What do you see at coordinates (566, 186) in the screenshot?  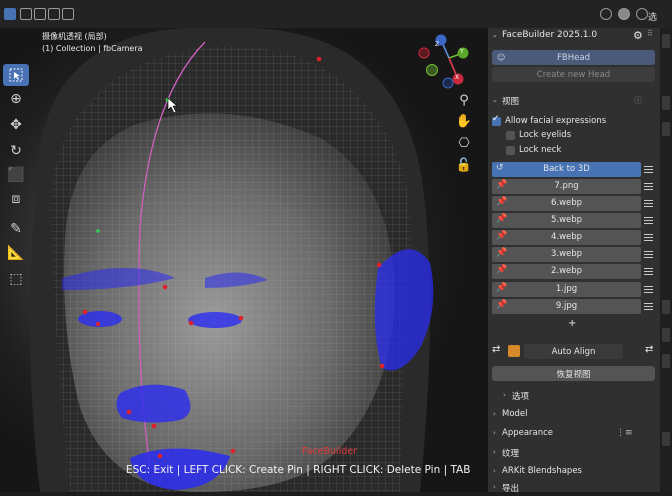 I see `image-row: 📌 7.png` at bounding box center [566, 186].